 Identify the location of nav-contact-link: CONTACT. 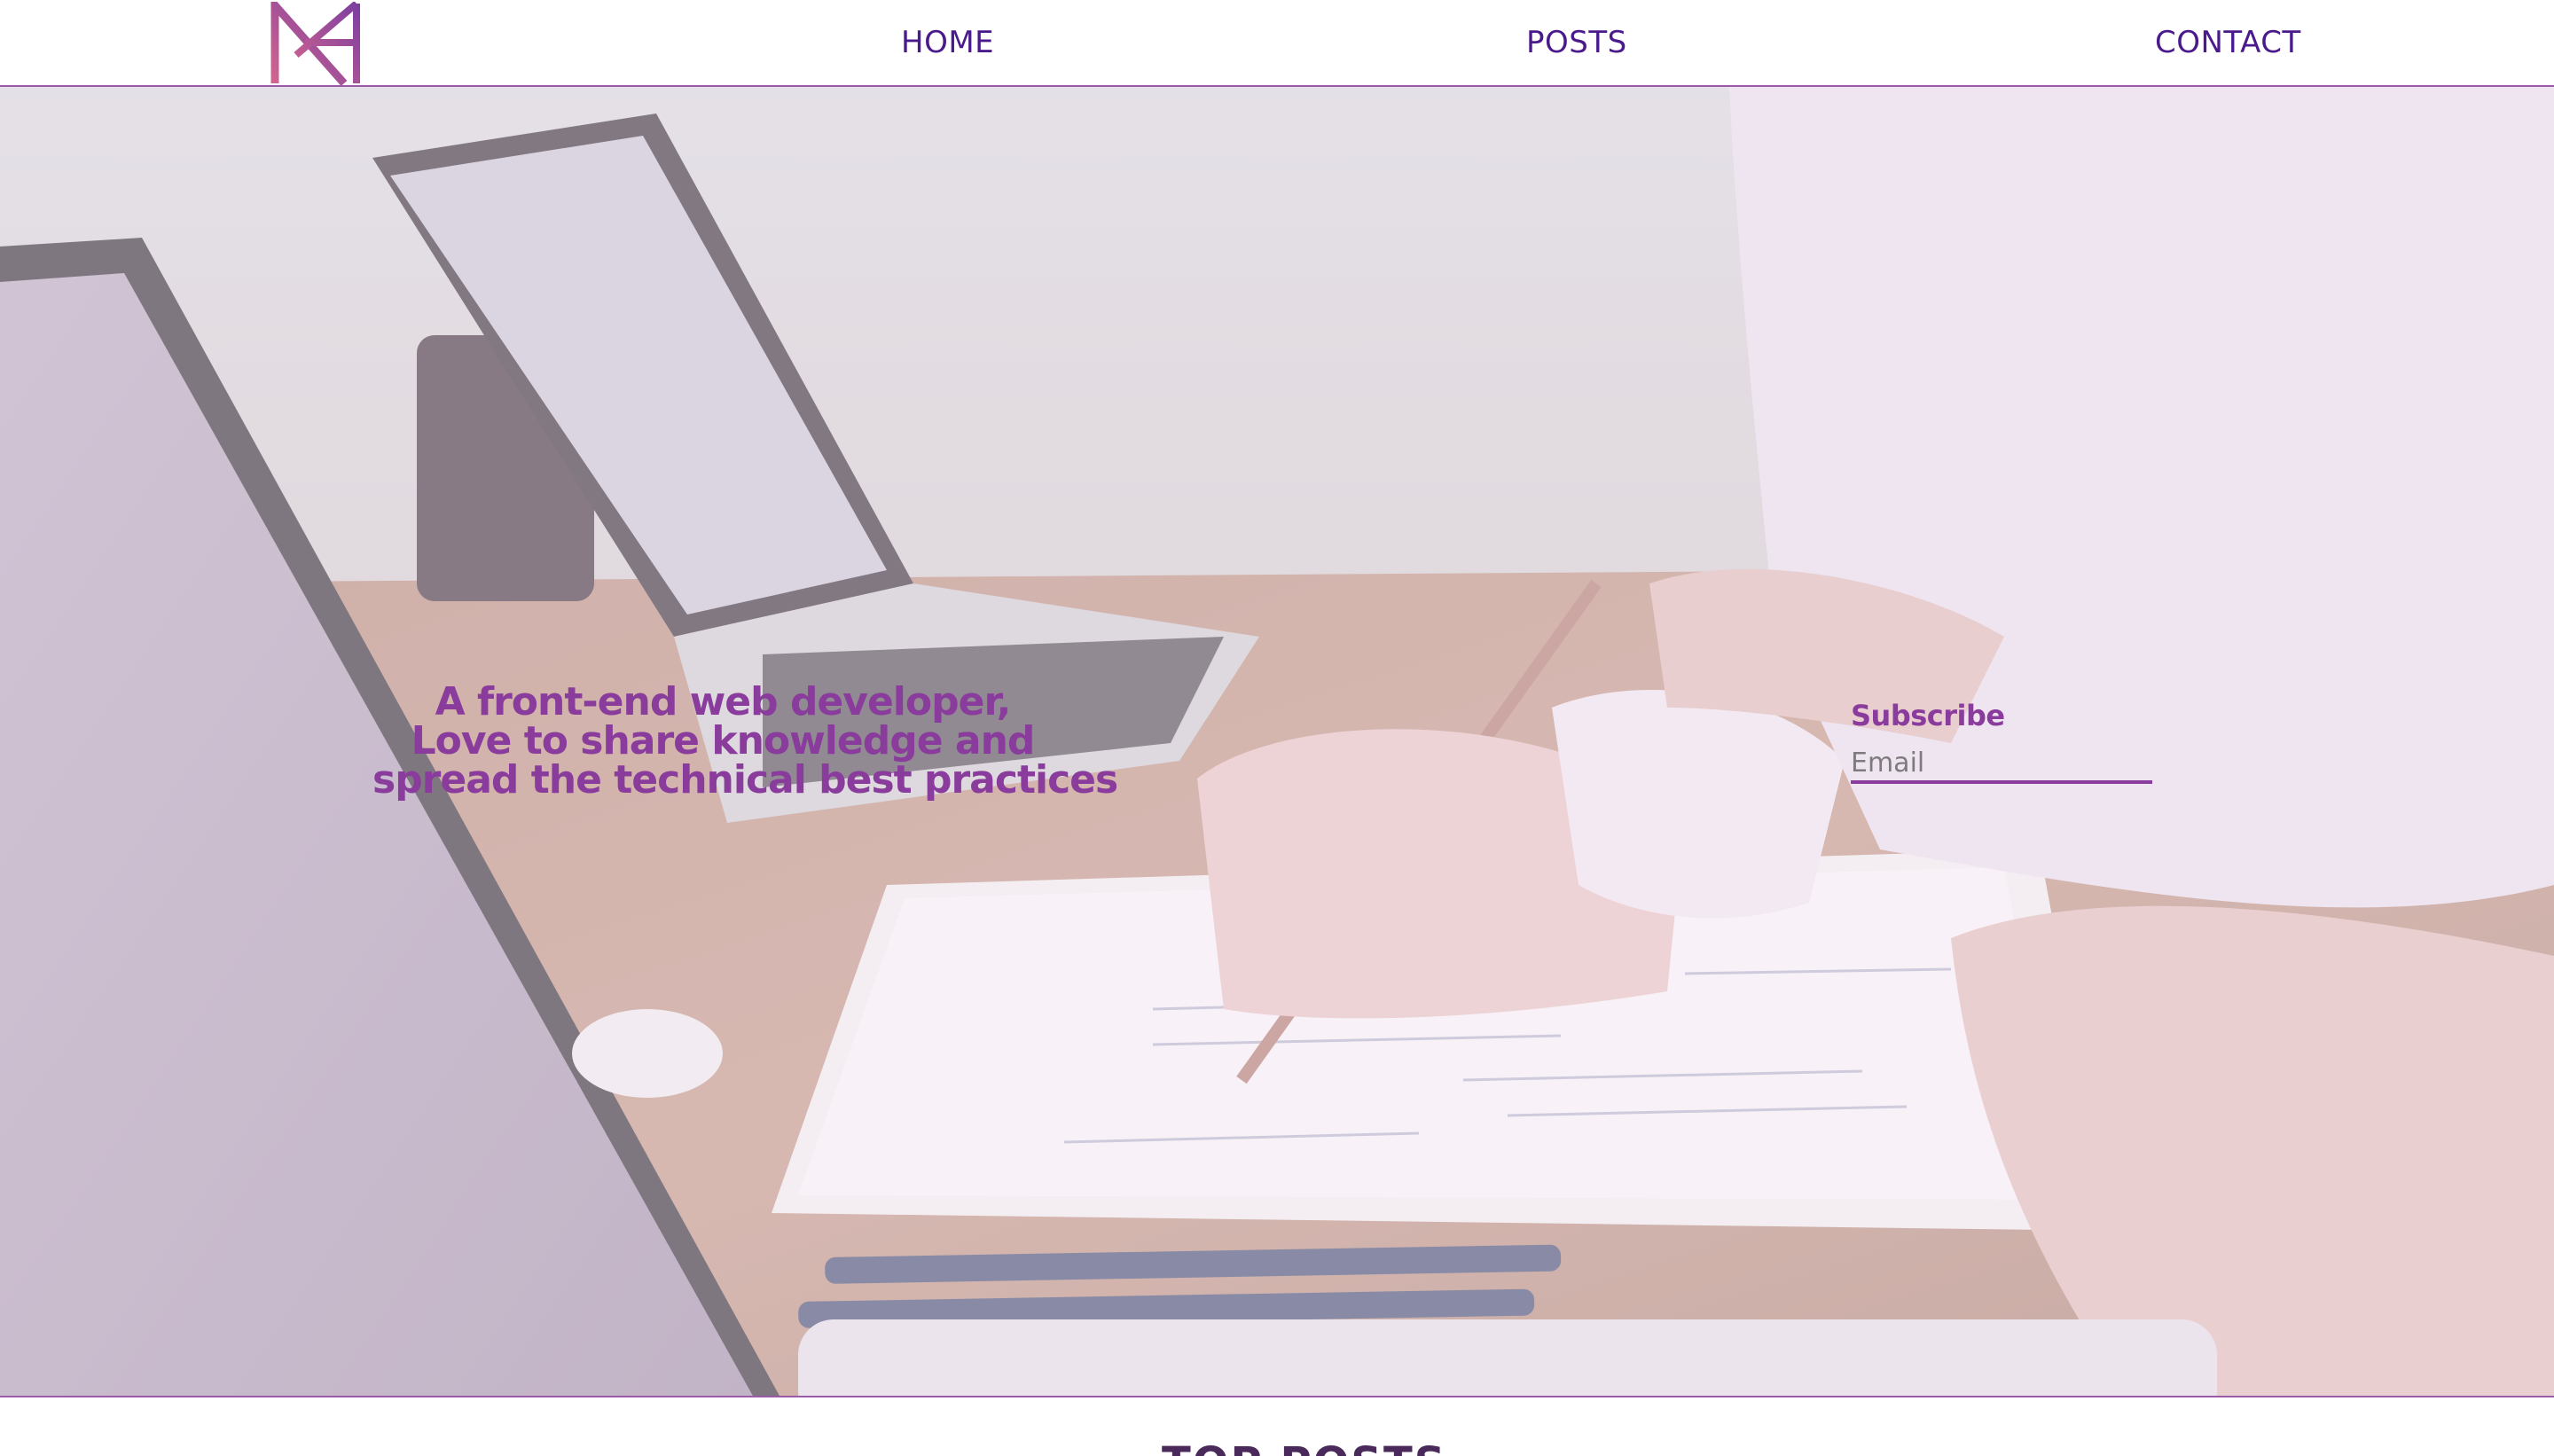
(2228, 42).